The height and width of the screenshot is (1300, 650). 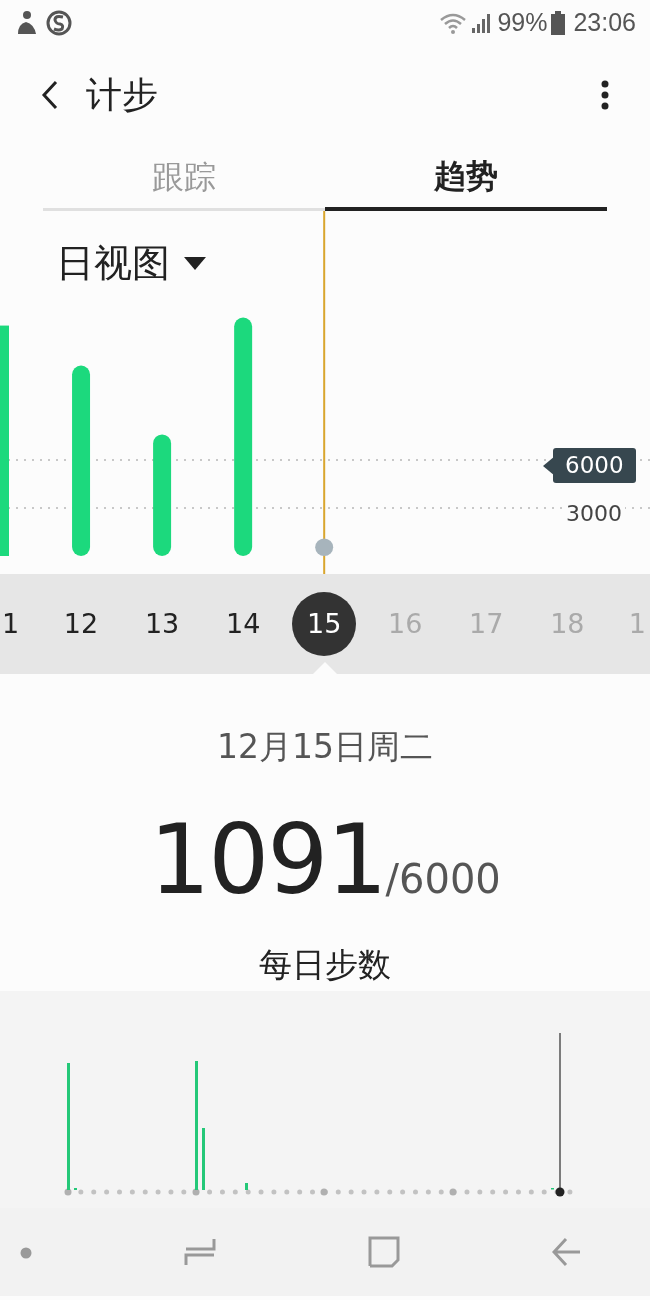 What do you see at coordinates (325, 747) in the screenshot?
I see `date-heading: 12月15日周二` at bounding box center [325, 747].